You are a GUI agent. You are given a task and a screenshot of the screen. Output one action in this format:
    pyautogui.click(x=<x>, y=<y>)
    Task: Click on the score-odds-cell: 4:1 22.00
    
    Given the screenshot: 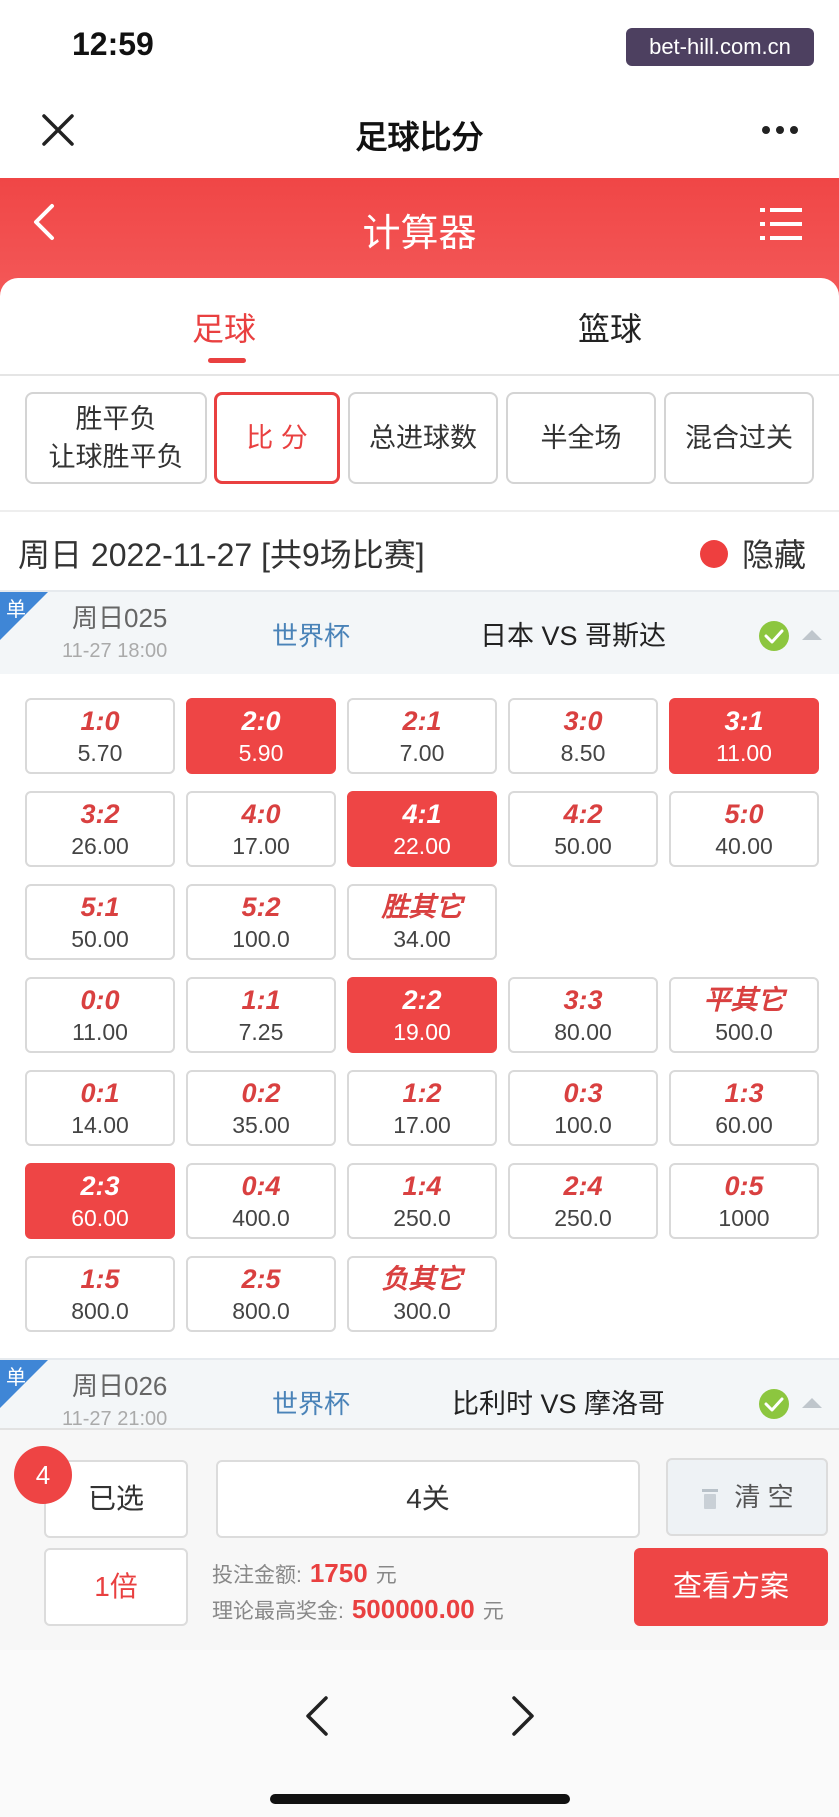 What is the action you would take?
    pyautogui.click(x=422, y=829)
    